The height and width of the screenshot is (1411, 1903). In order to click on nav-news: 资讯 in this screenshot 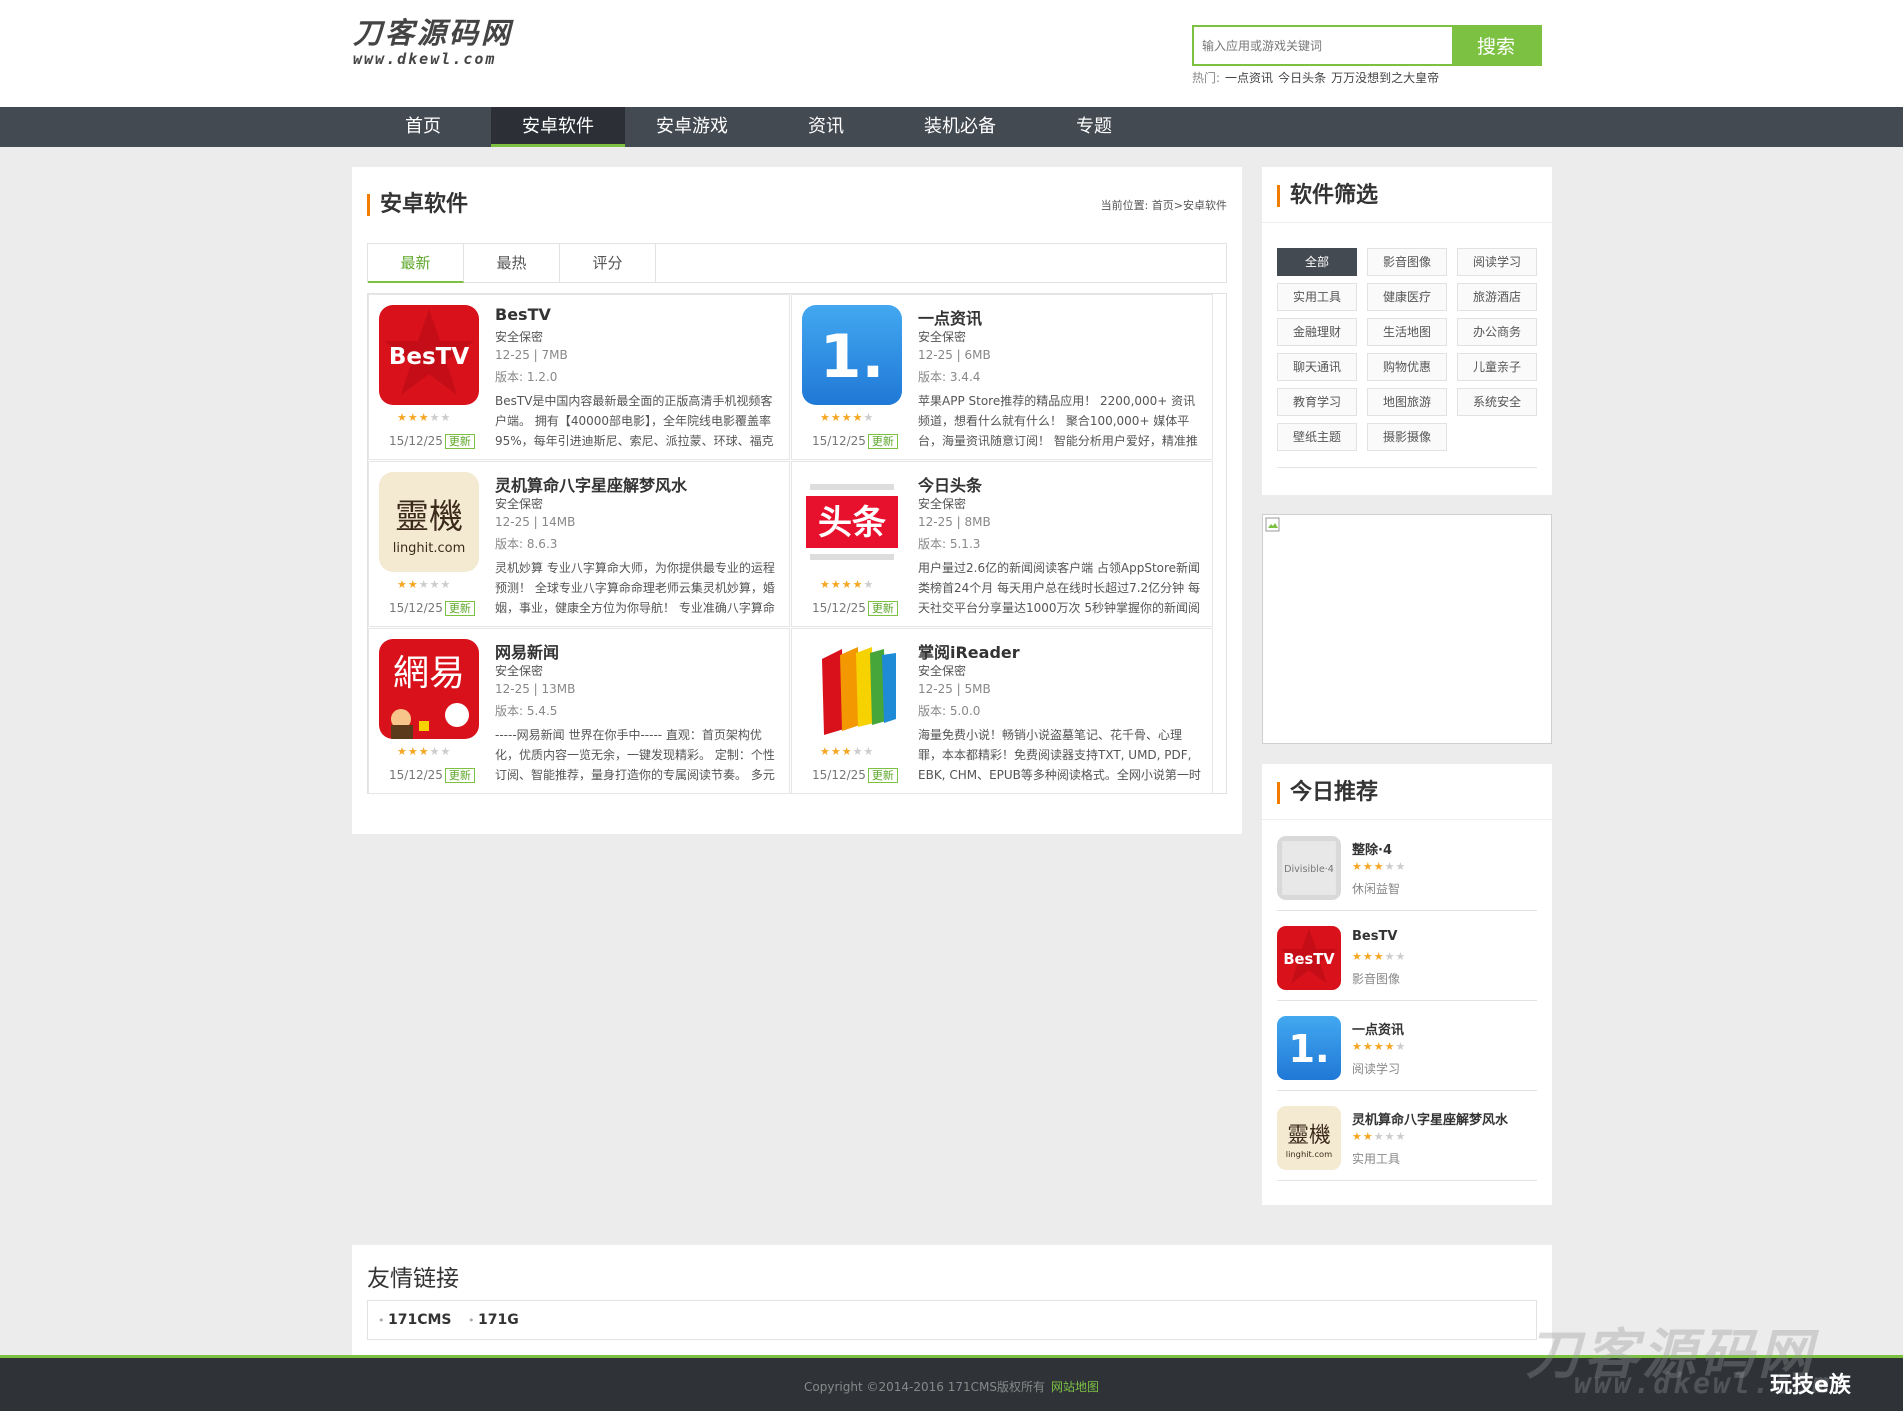, I will do `click(826, 127)`.